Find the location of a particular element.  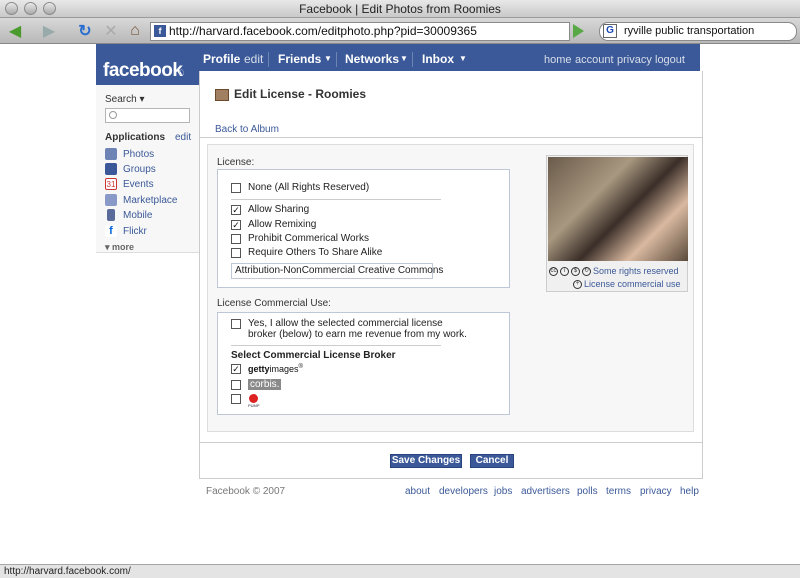

option-allow-remixing: ✓ Allow Remixing is located at coordinates (273, 224).